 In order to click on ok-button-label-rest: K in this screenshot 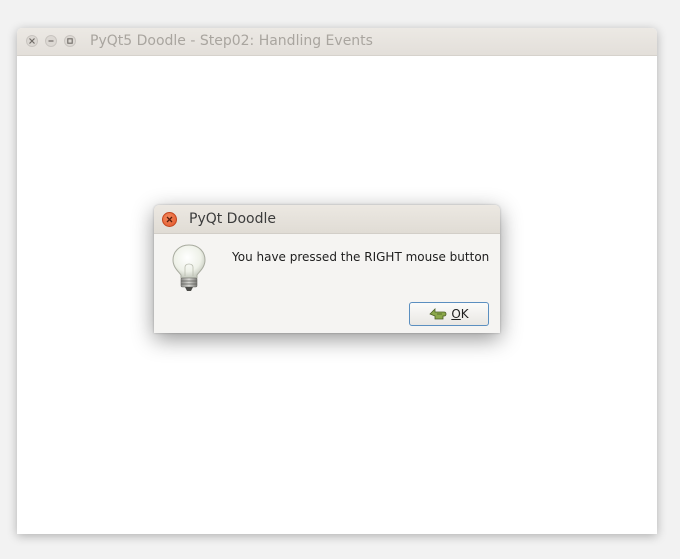, I will do `click(464, 314)`.